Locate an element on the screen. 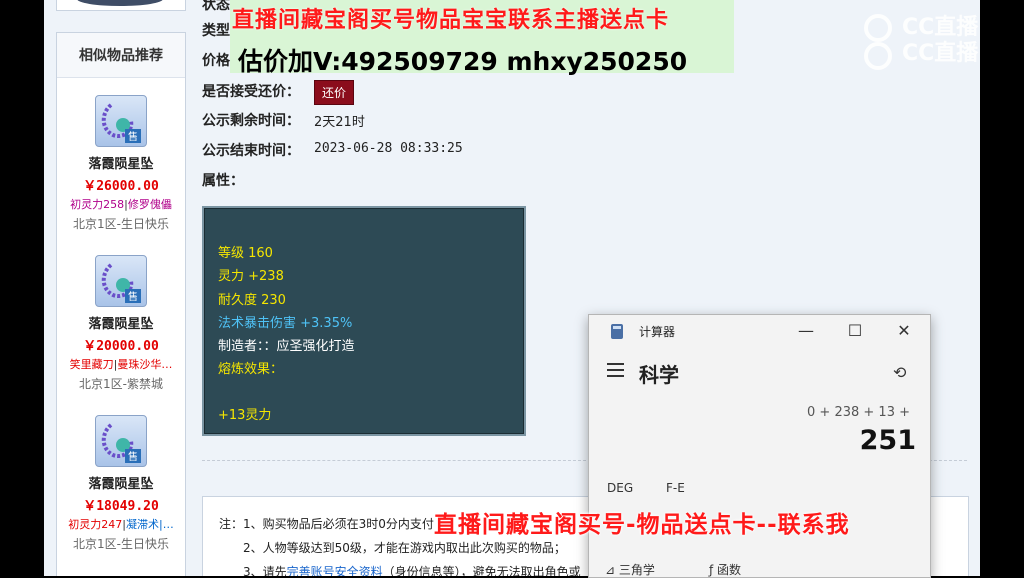  trigonometry-dropdown: ⊿ 三角学 is located at coordinates (630, 569).